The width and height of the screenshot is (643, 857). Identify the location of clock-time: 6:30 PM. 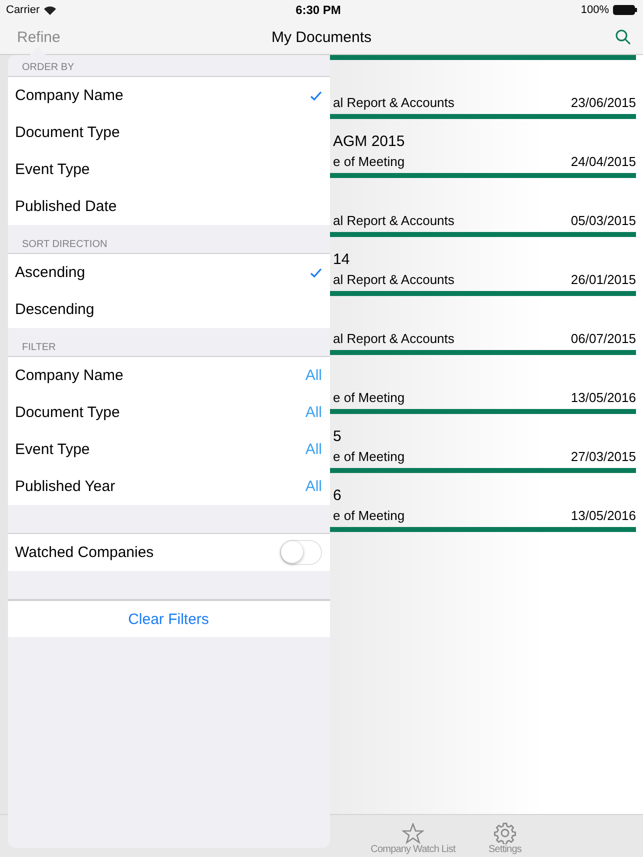
(318, 10).